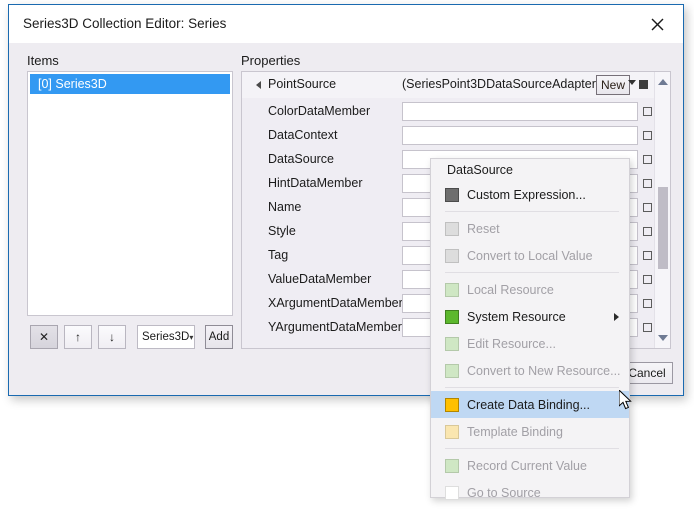  I want to click on context-menu-item: Go to Source, so click(530, 492).